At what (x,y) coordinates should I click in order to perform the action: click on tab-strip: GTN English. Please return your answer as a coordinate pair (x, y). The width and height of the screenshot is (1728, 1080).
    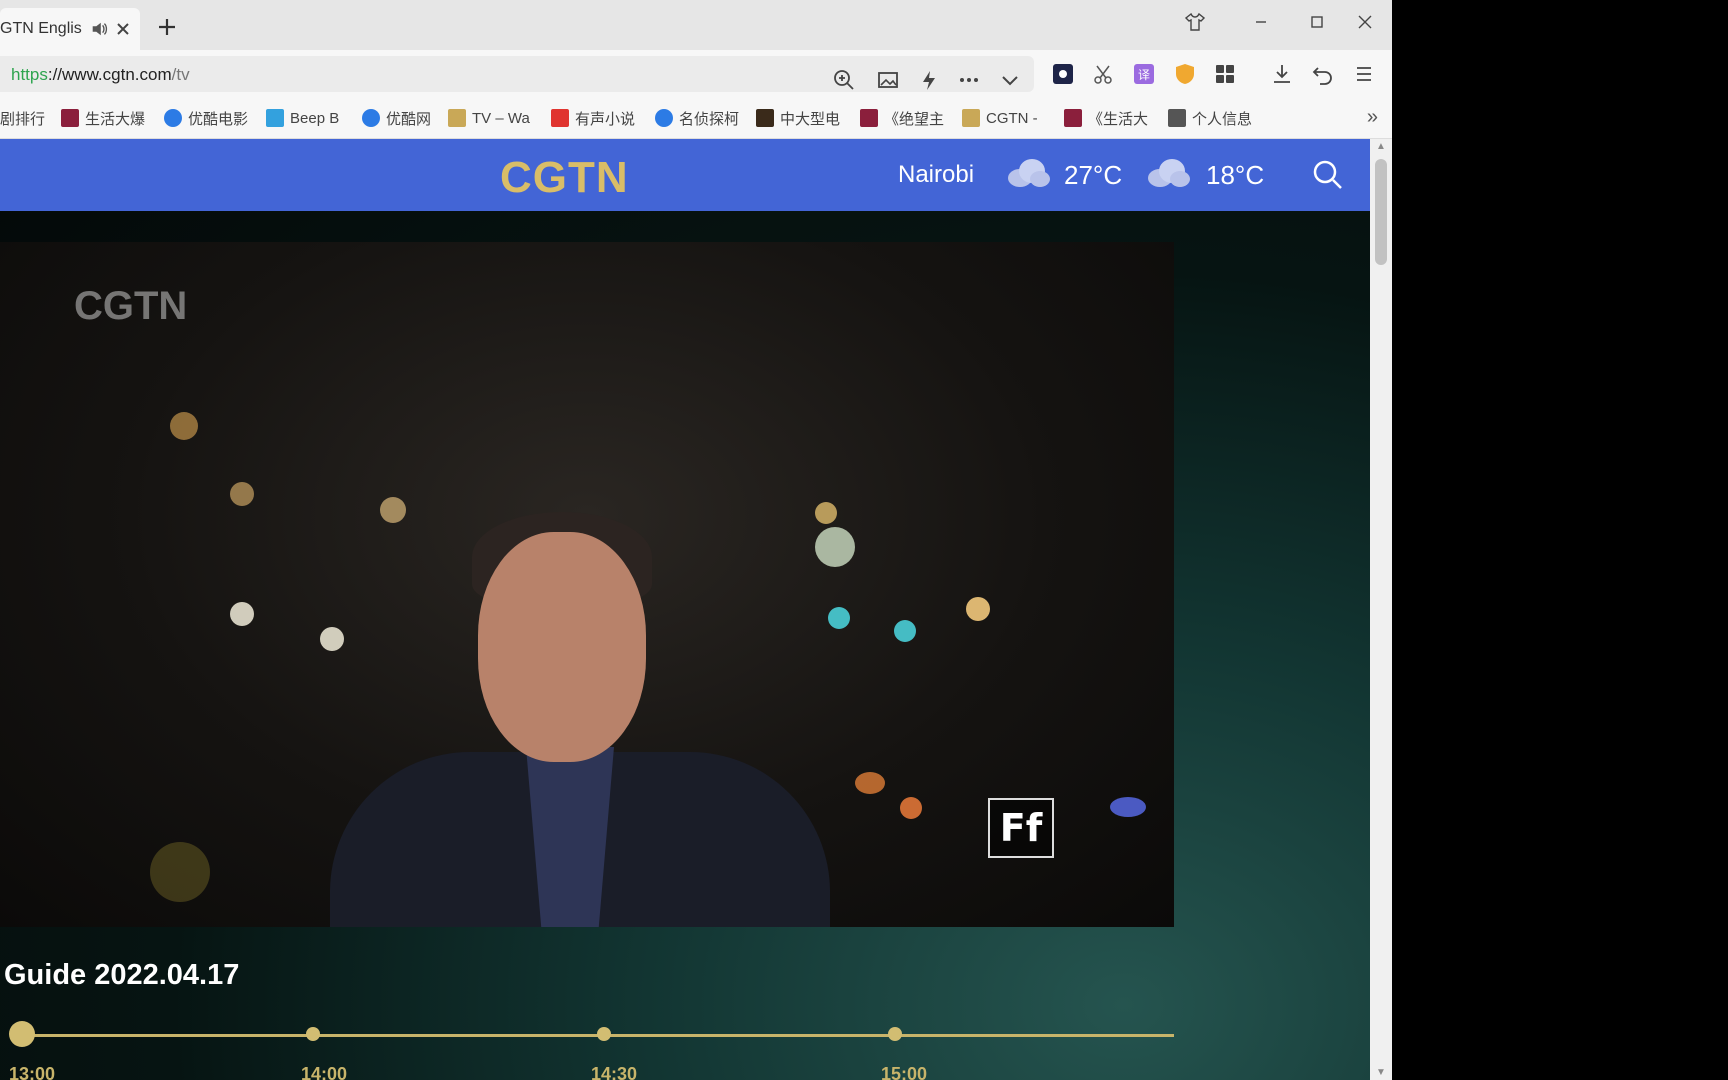
    Looking at the image, I should click on (696, 25).